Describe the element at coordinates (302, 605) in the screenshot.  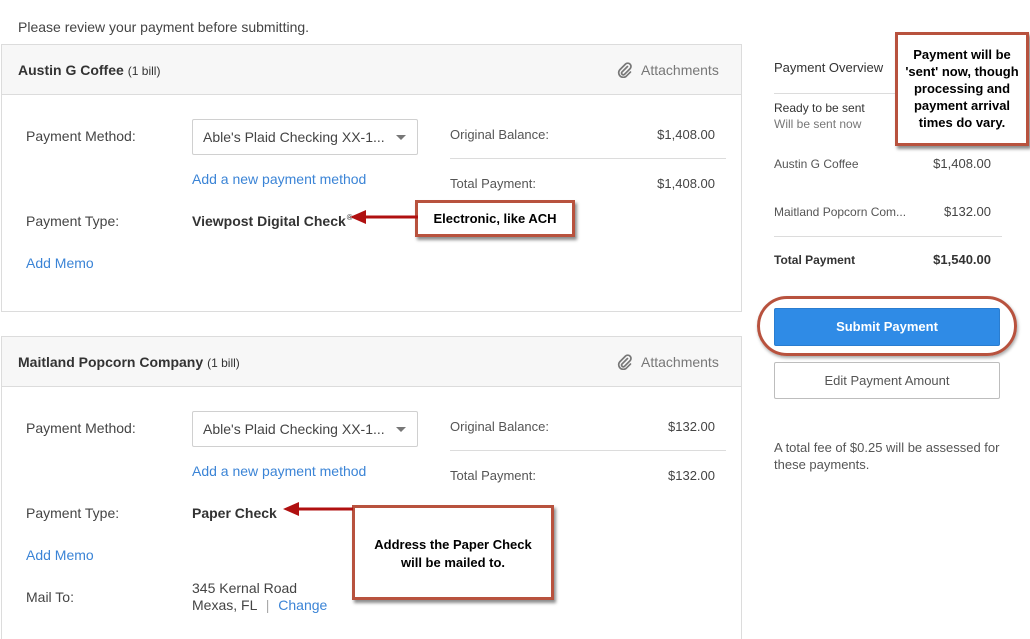
I see `change-address-link: Change` at that location.